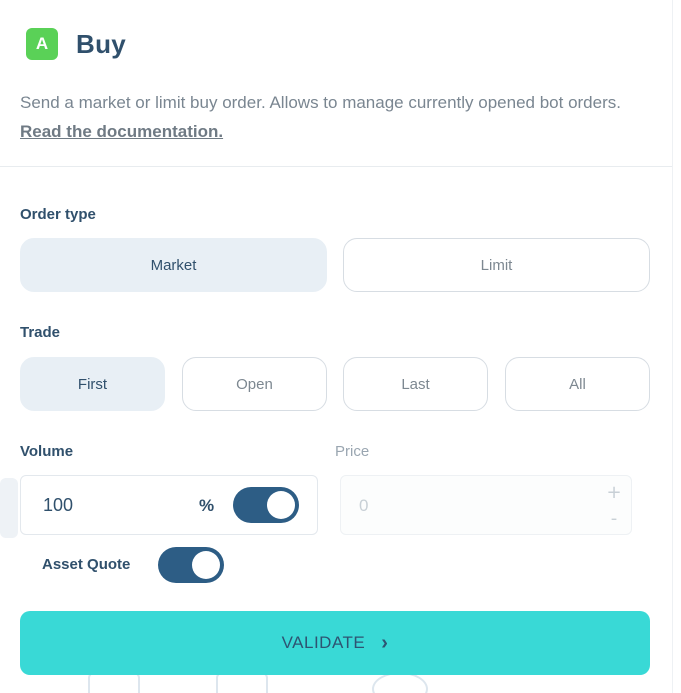 This screenshot has width=681, height=693. Describe the element at coordinates (86, 564) in the screenshot. I see `asset-quote-label: Asset Quote` at that location.